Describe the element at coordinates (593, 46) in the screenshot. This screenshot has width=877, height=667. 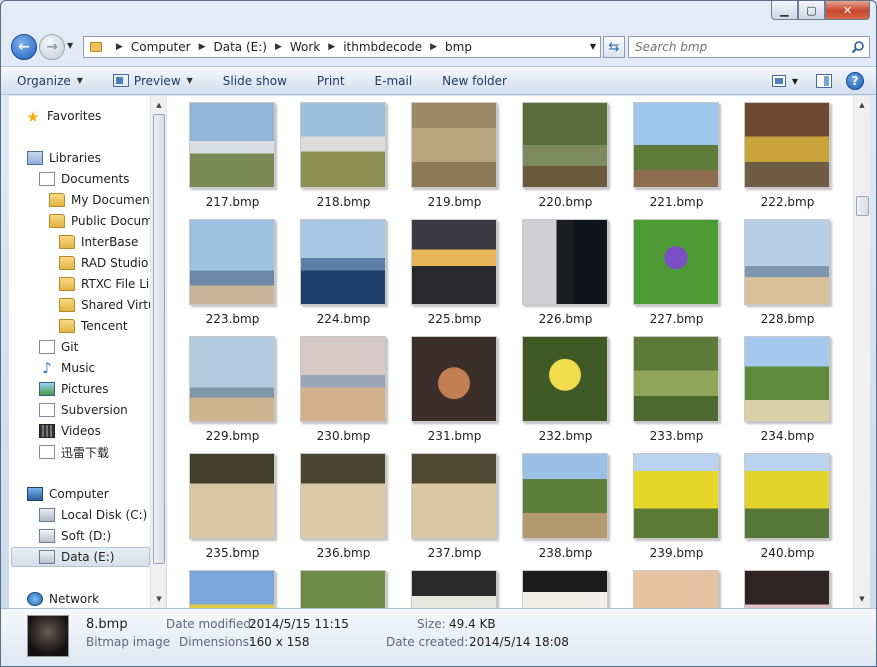
I see `address-dropdown-icon: ▼` at that location.